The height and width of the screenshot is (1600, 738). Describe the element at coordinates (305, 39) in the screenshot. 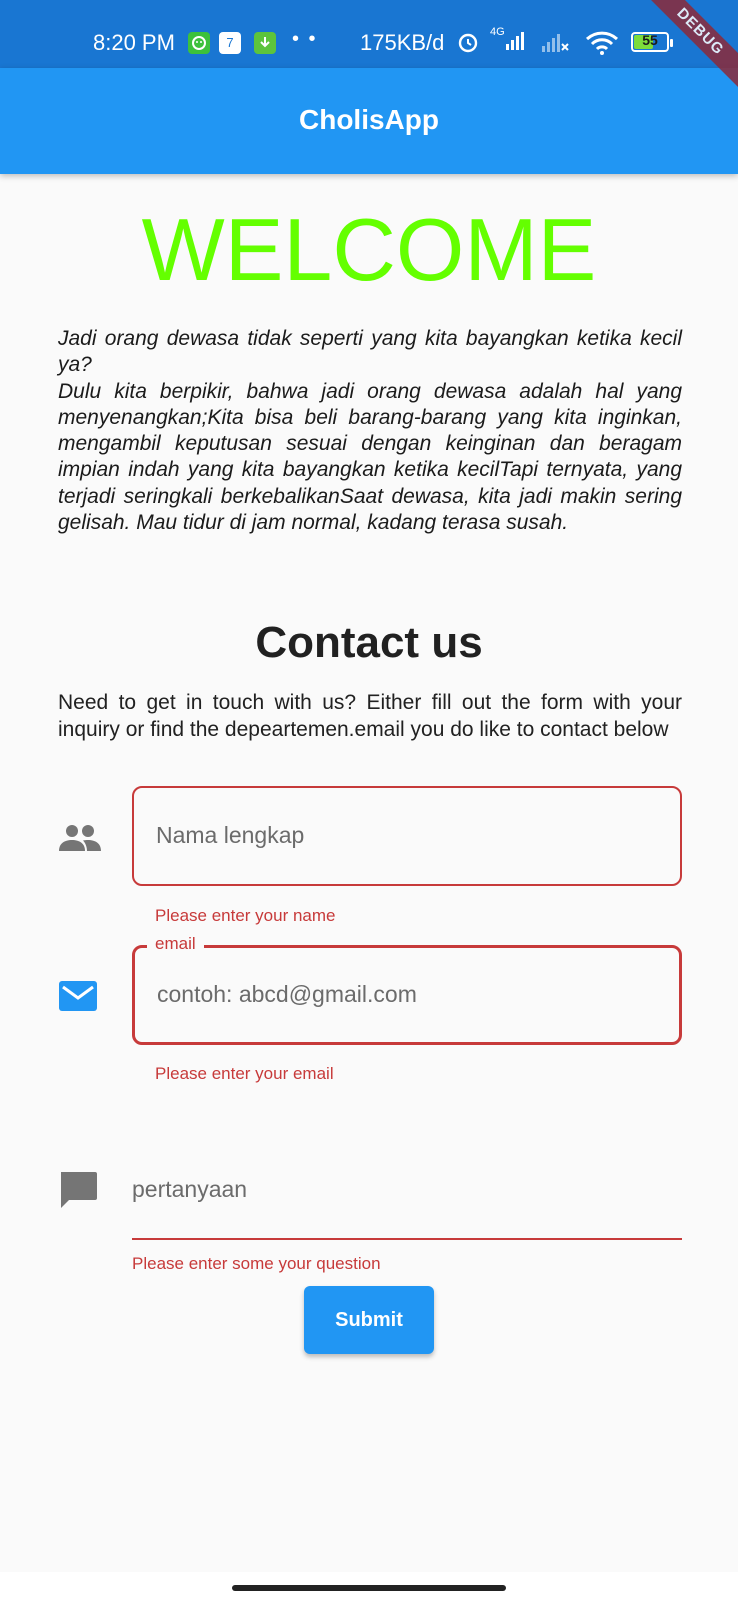

I see `more-notifications: • •` at that location.